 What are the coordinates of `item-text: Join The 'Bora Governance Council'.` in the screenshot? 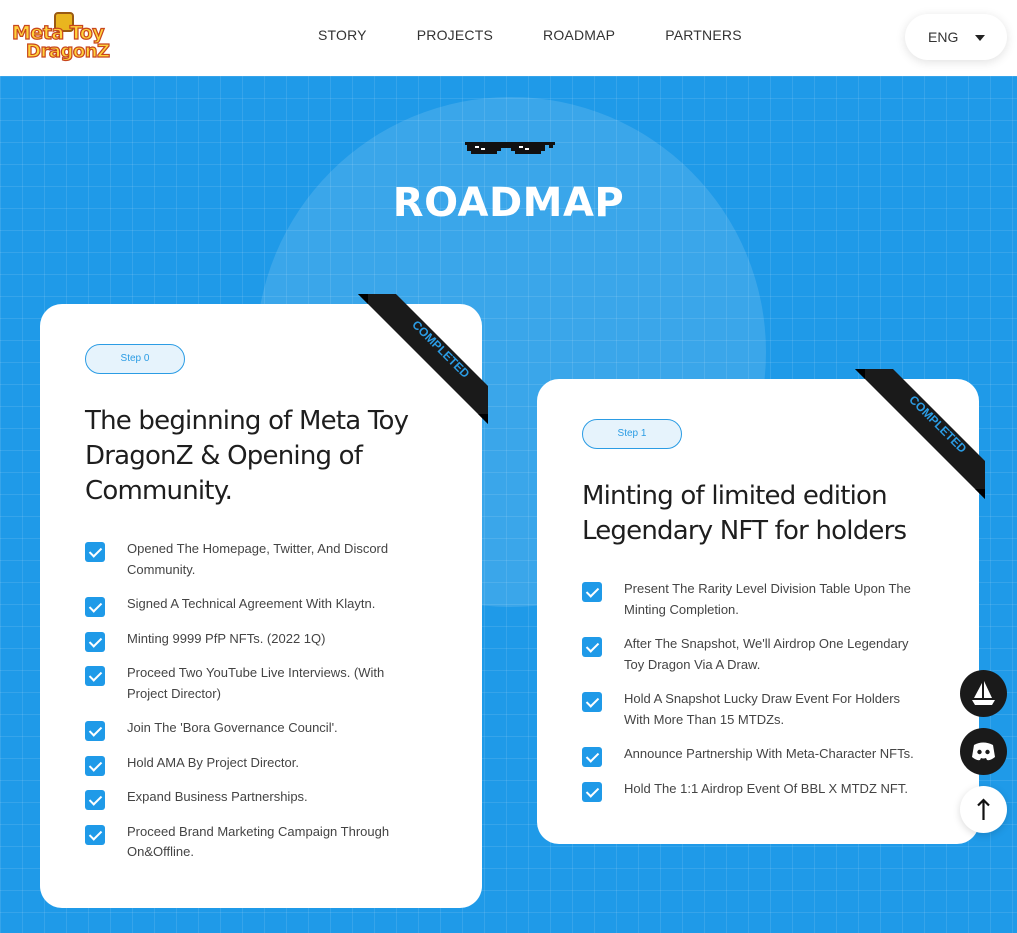 It's located at (232, 727).